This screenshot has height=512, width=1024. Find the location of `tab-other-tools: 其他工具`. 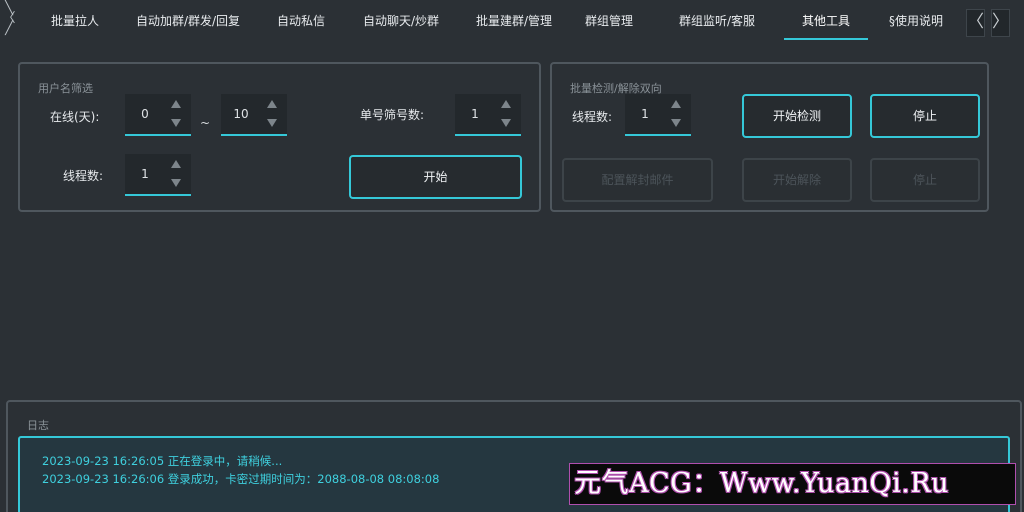

tab-other-tools: 其他工具 is located at coordinates (826, 21).